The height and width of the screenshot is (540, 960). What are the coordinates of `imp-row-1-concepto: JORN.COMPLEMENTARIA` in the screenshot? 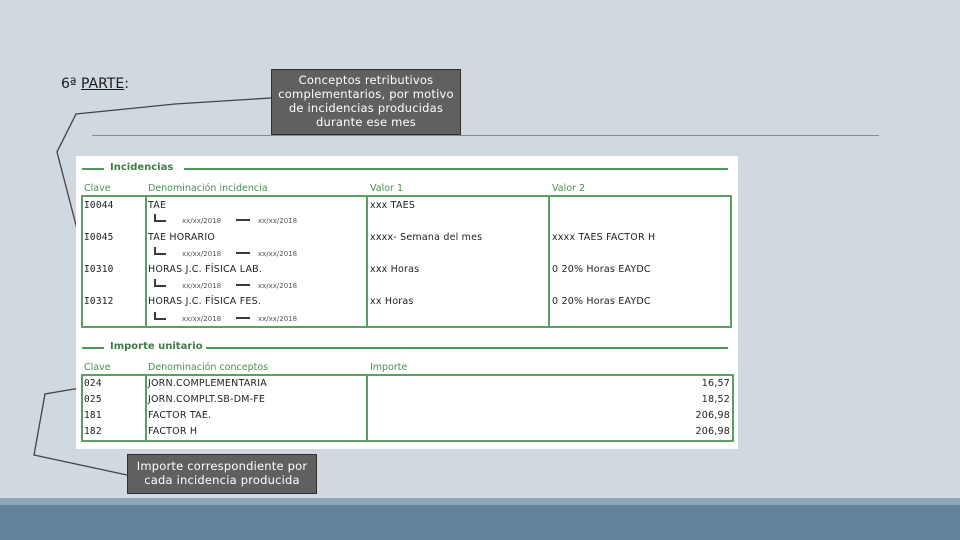 It's located at (207, 383).